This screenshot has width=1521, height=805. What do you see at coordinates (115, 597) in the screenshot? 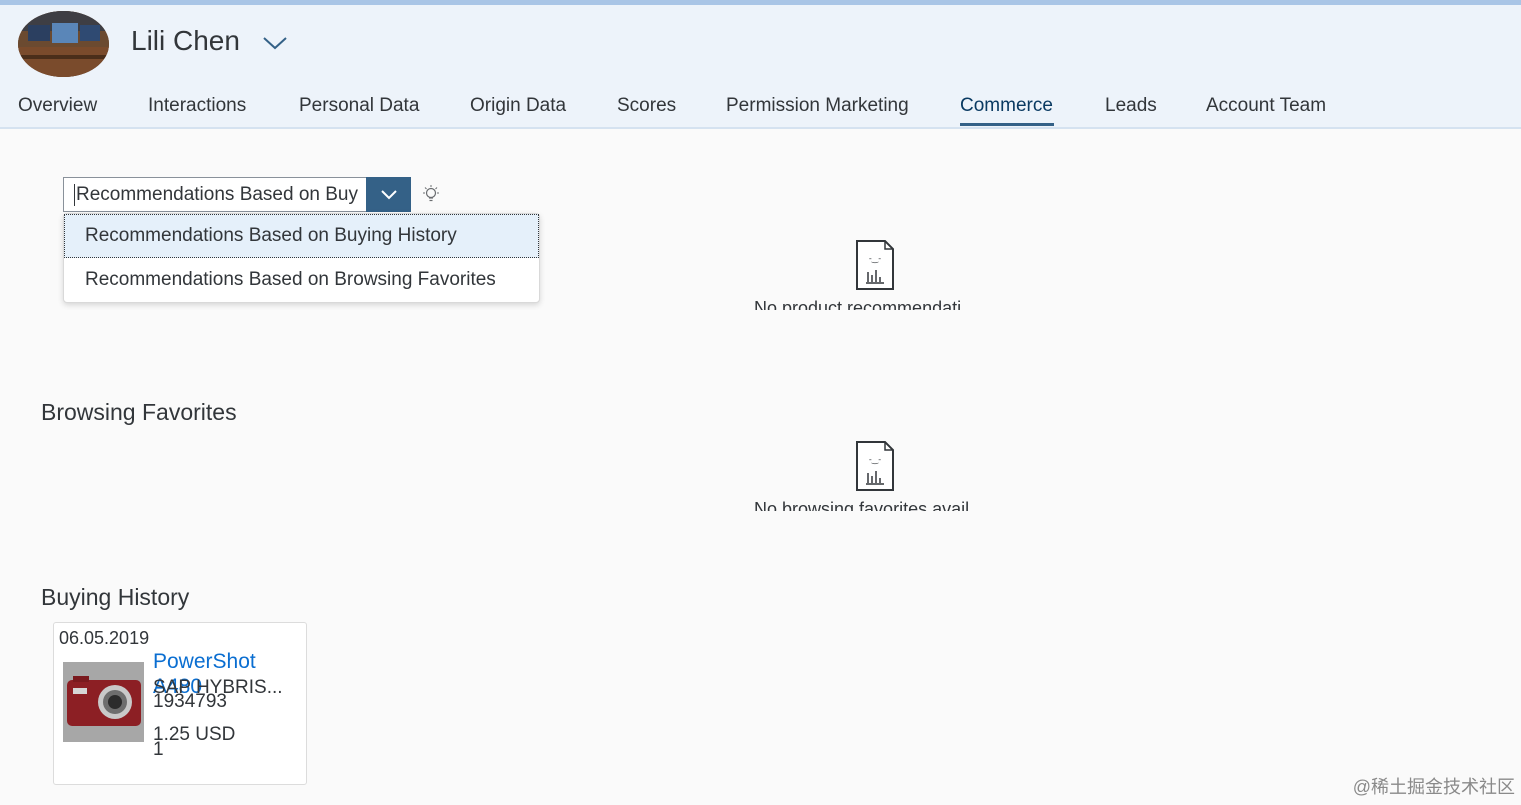
I see `buying-history-title: Buying History` at bounding box center [115, 597].